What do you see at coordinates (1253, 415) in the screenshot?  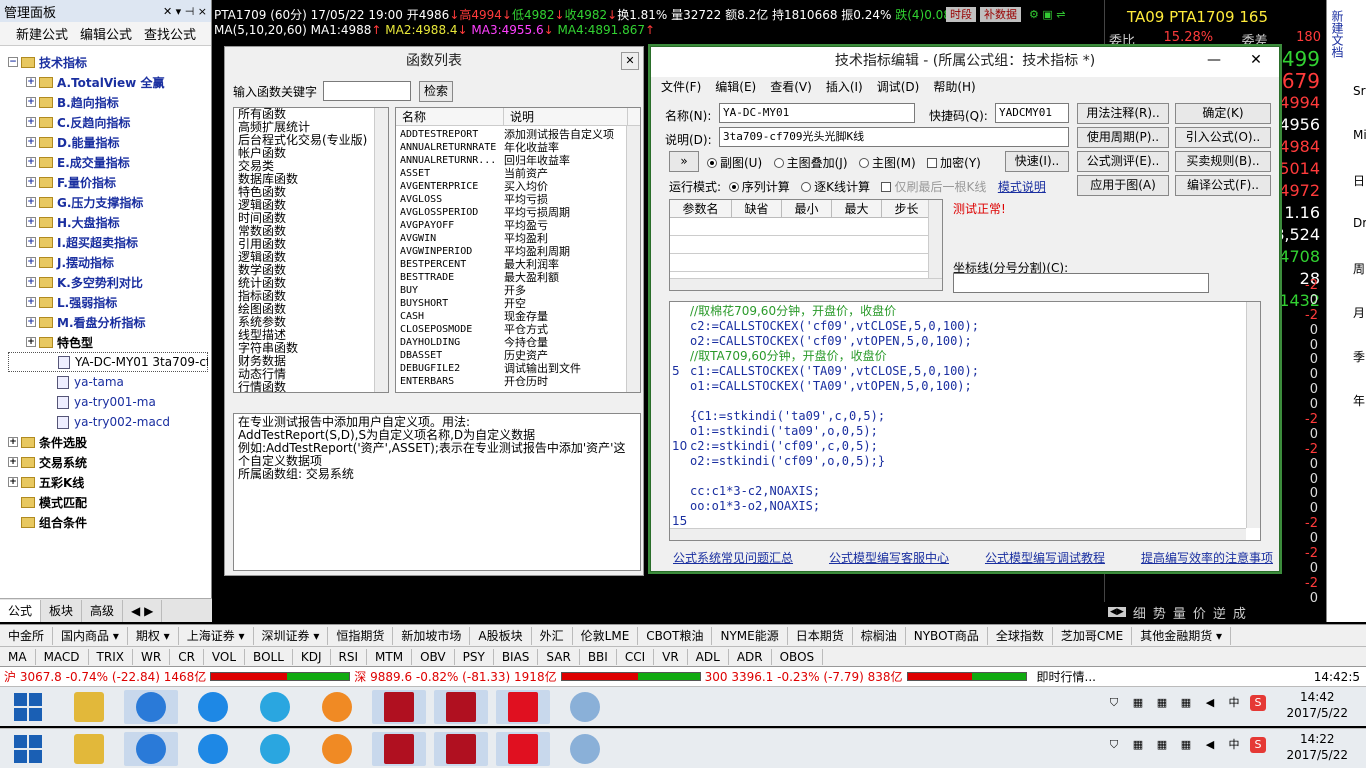 I see `scrollbar` at bounding box center [1253, 415].